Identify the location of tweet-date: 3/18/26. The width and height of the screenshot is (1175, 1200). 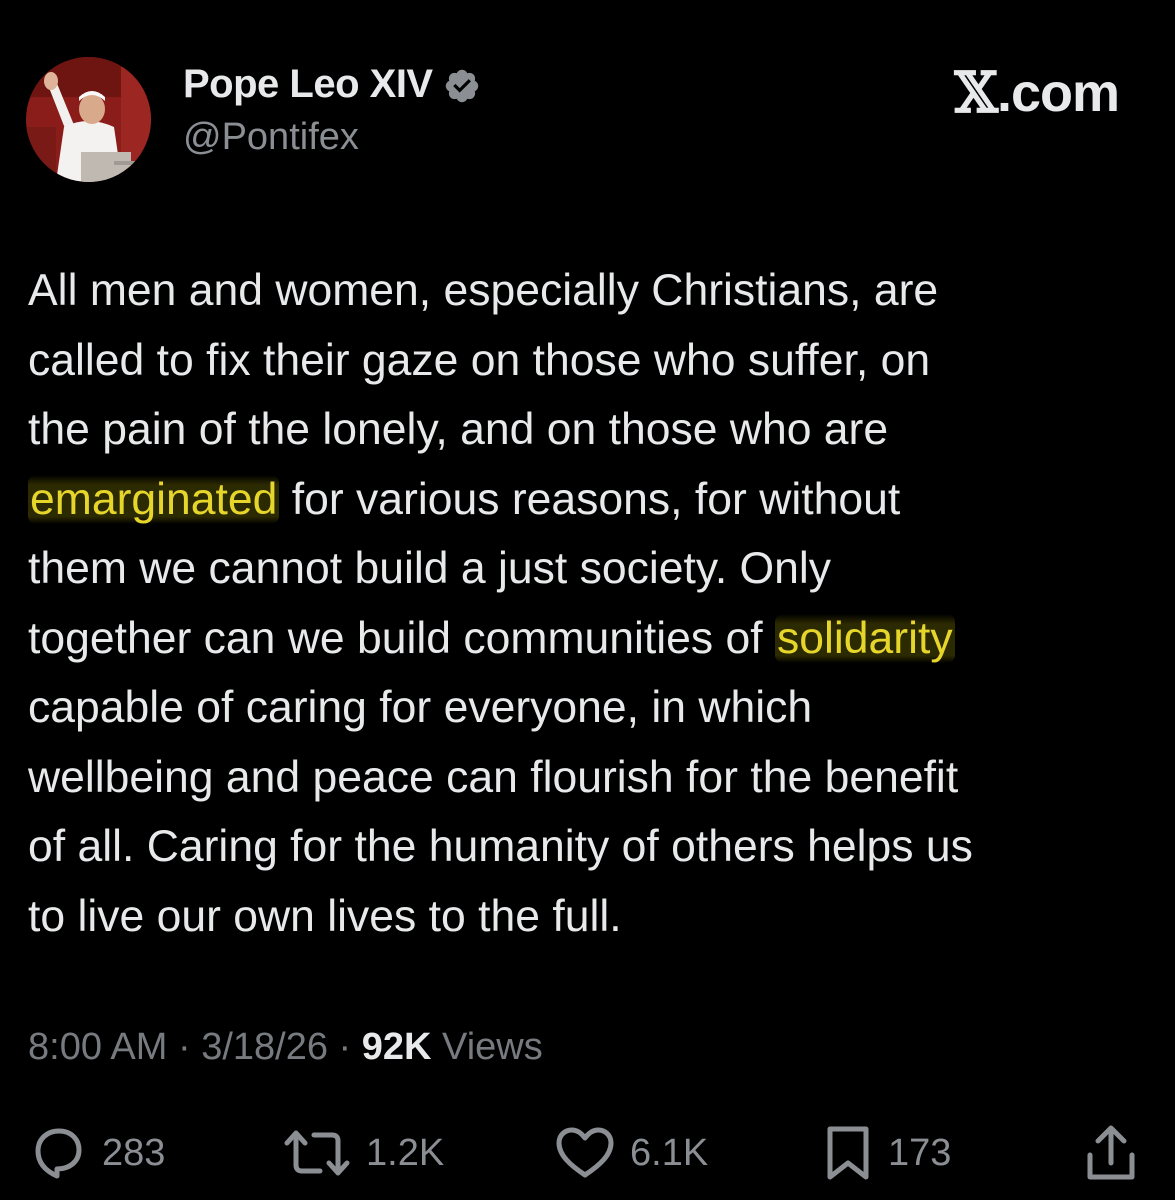
(264, 1047).